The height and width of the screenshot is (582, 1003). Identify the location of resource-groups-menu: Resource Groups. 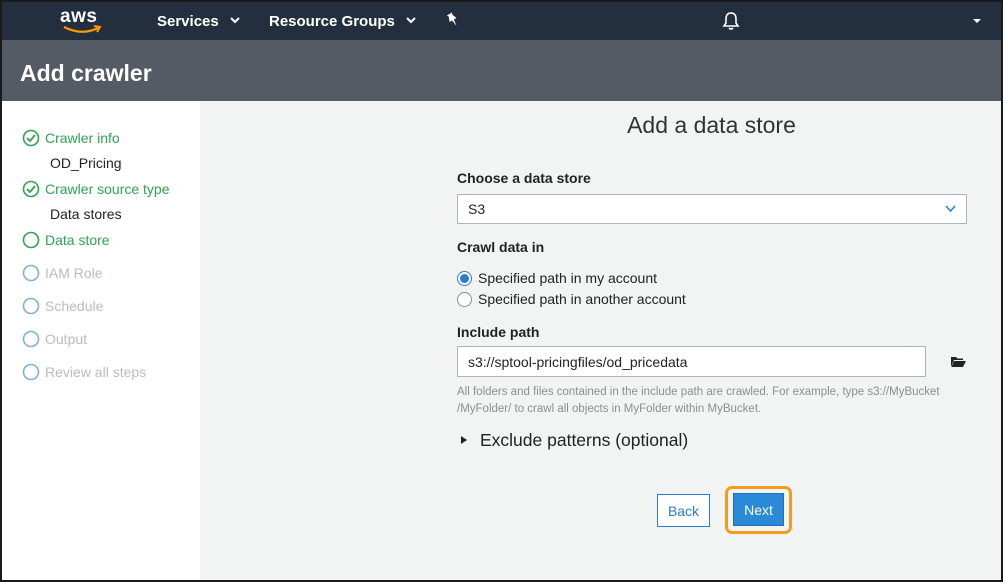
(342, 21).